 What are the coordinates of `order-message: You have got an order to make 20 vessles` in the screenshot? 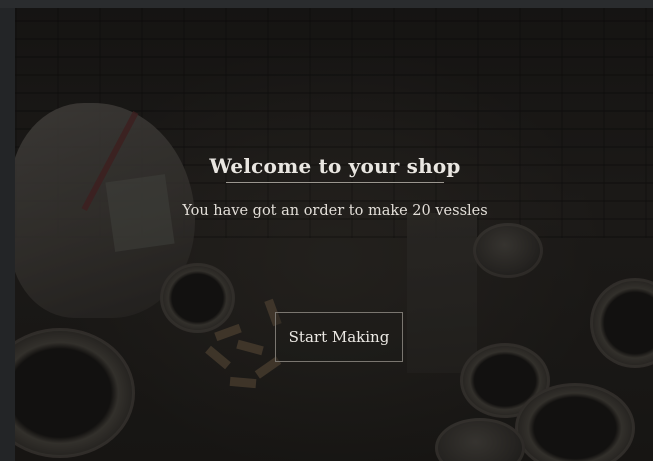 It's located at (335, 211).